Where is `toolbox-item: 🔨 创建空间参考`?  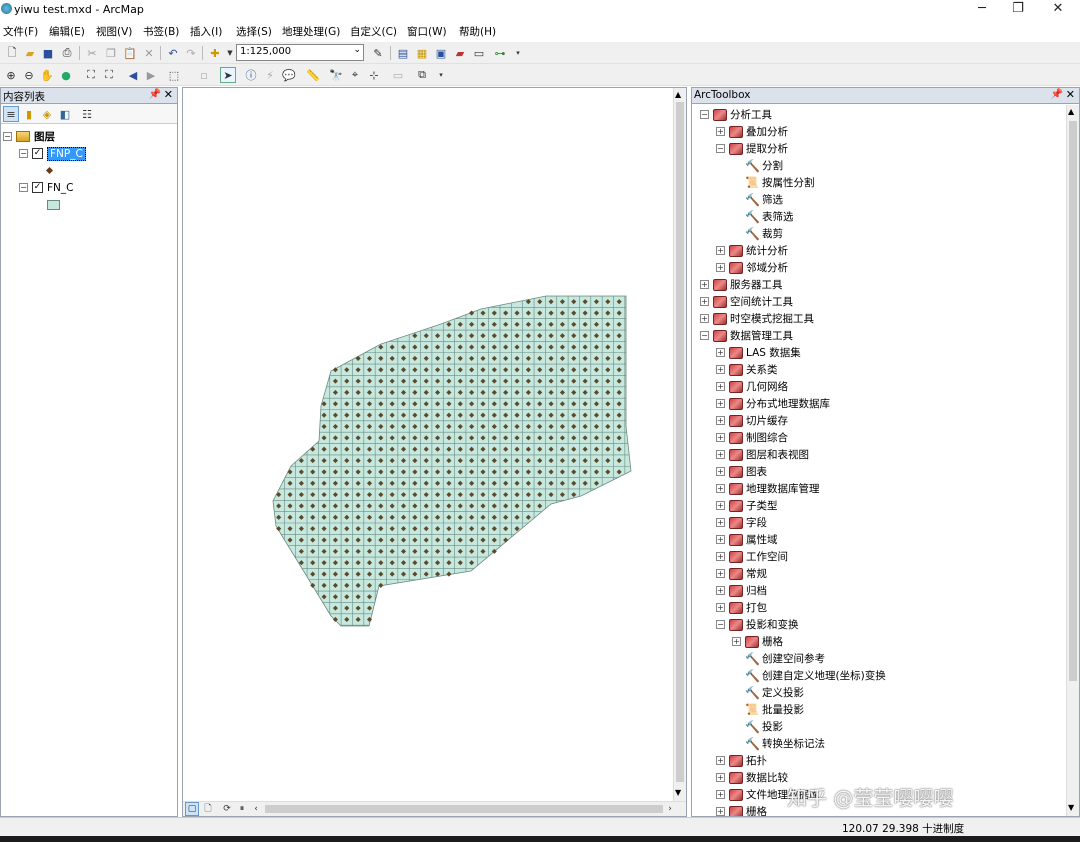
toolbox-item: 🔨 创建空间参考 is located at coordinates (778, 658).